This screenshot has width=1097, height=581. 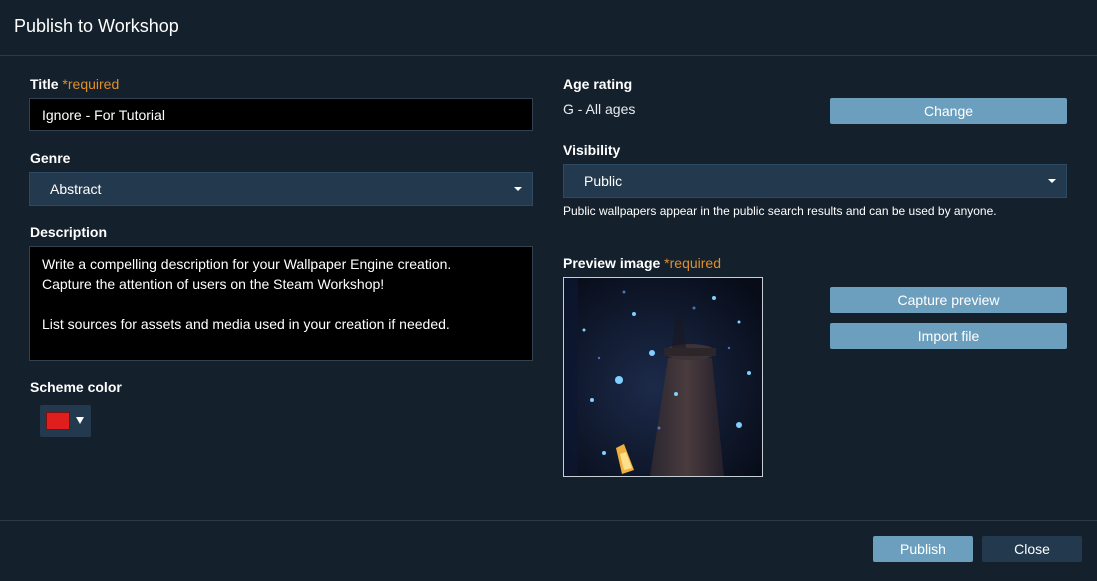 I want to click on change-age-rating-button: Change, so click(x=948, y=111).